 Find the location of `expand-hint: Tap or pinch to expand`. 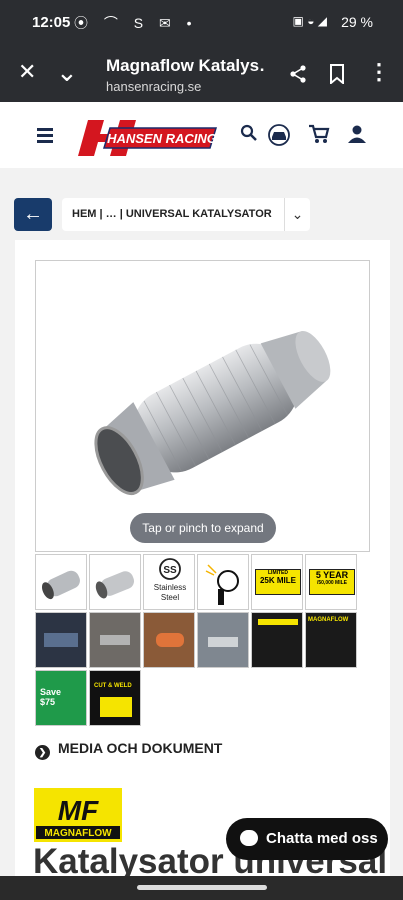

expand-hint: Tap or pinch to expand is located at coordinates (203, 528).